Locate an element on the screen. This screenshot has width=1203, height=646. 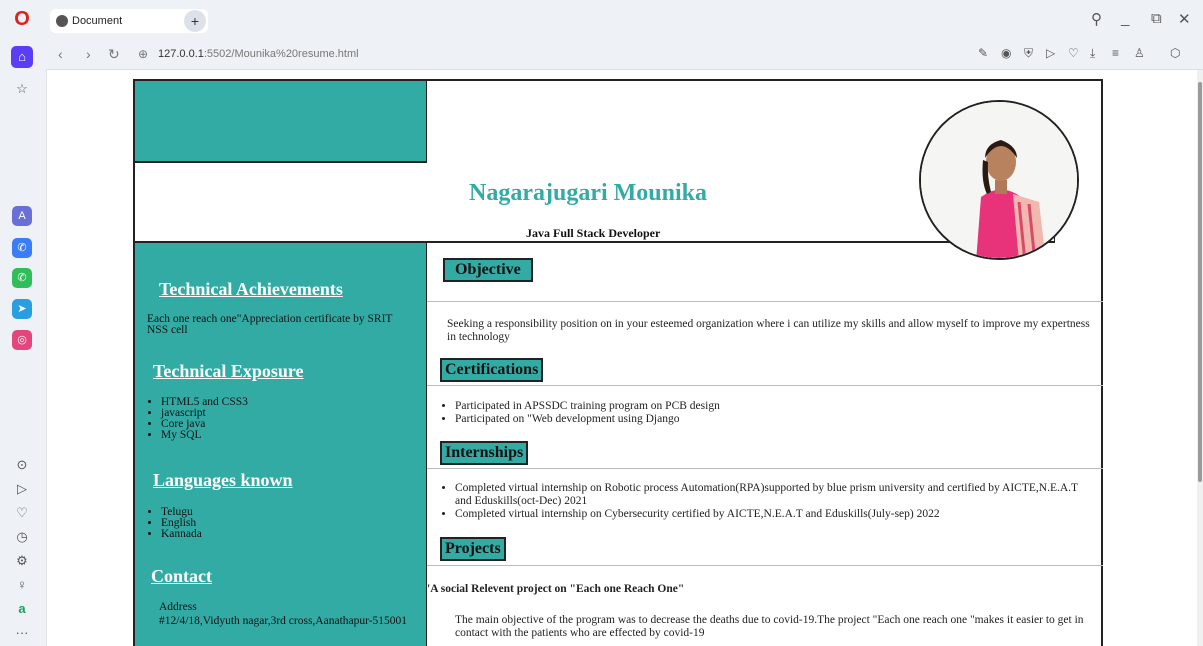
address-label: Address is located at coordinates (178, 607).